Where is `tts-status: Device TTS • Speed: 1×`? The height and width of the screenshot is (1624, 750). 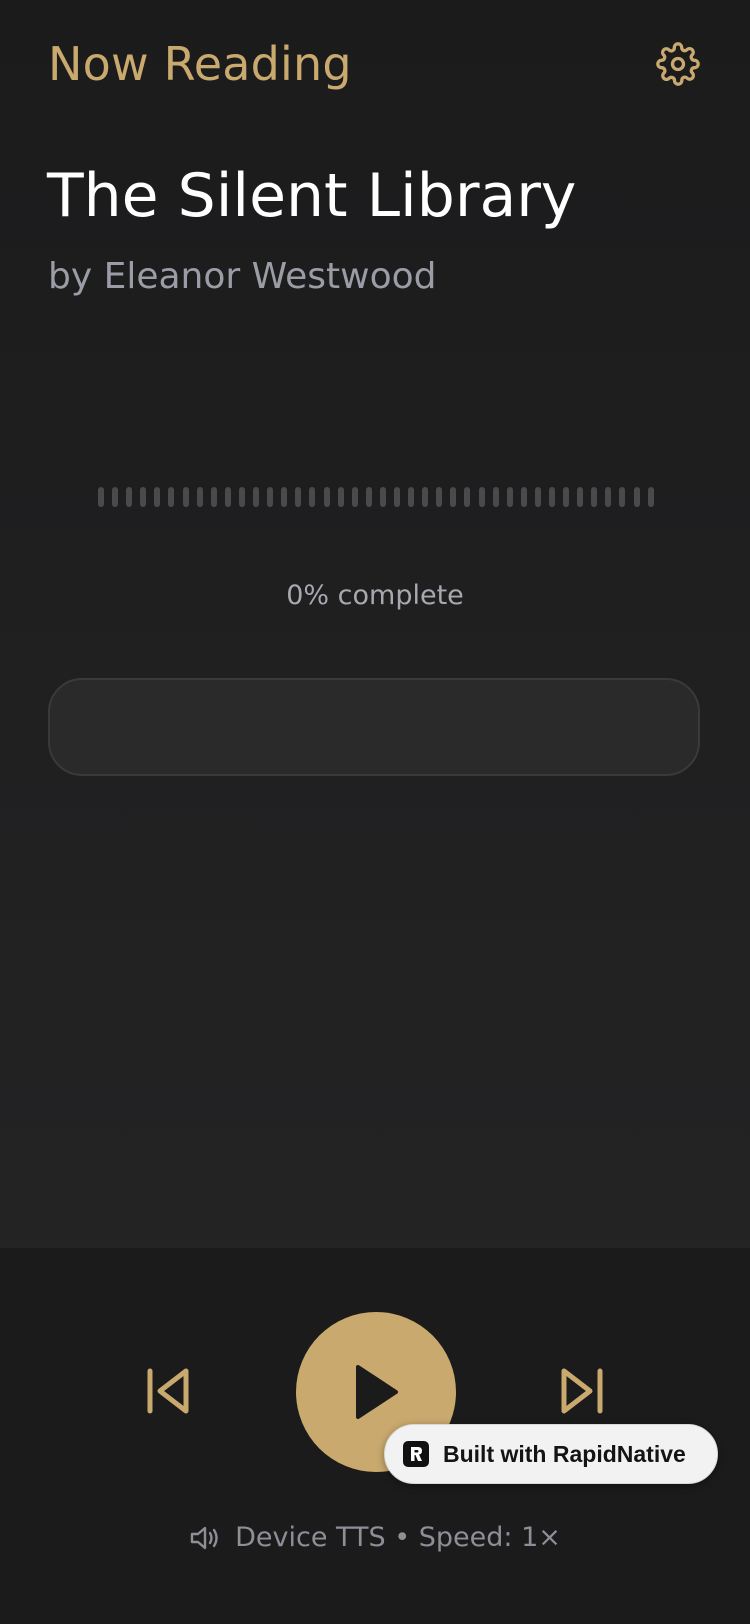
tts-status: Device TTS • Speed: 1× is located at coordinates (375, 1538).